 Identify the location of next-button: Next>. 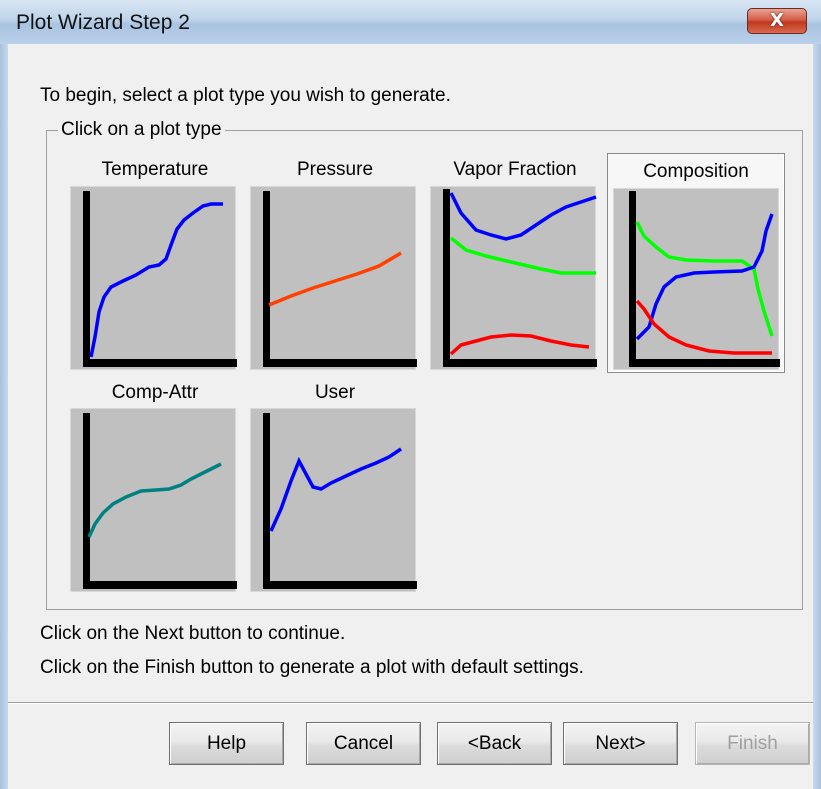
(620, 743).